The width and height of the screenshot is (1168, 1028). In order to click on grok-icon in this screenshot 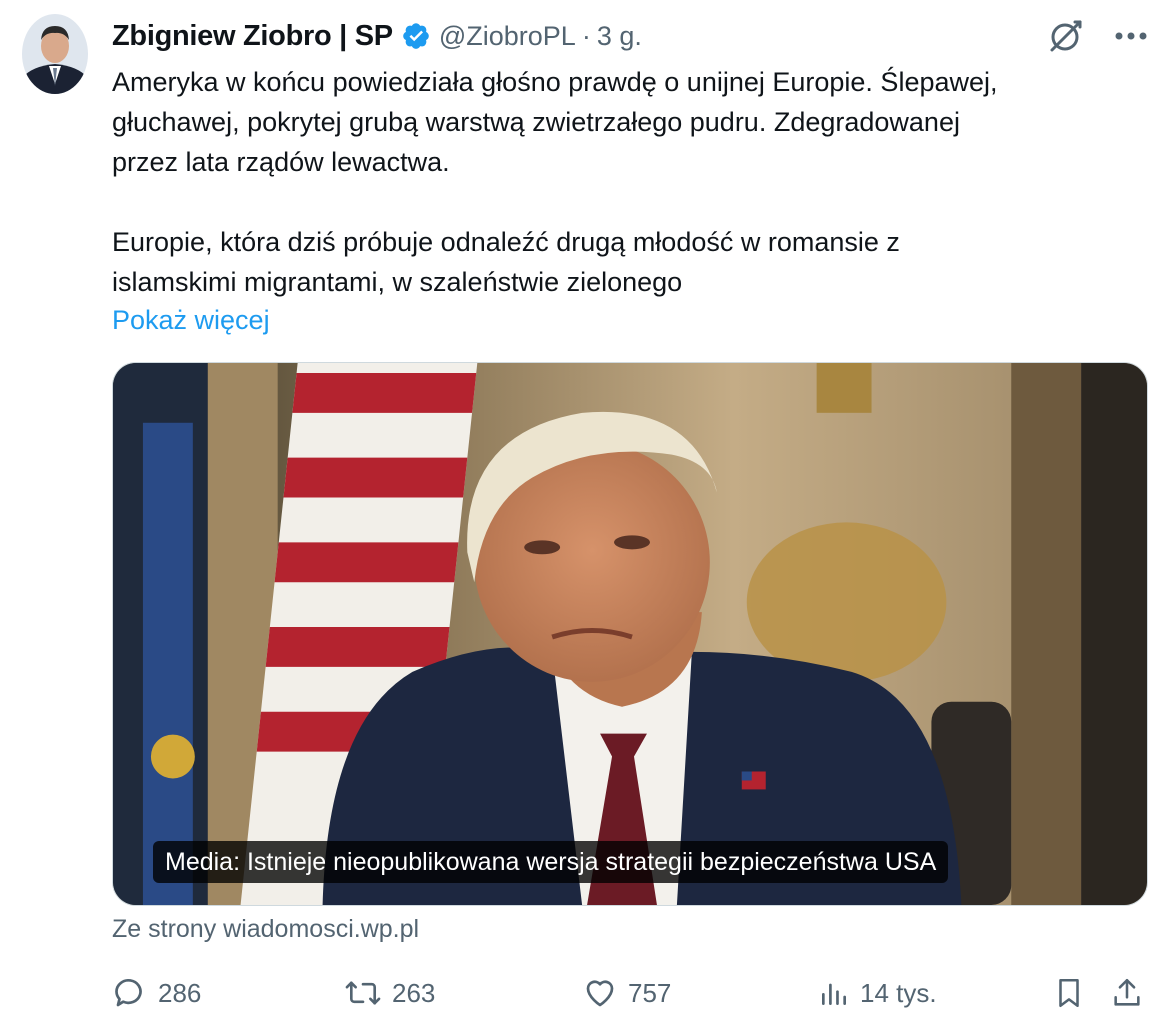, I will do `click(1066, 36)`.